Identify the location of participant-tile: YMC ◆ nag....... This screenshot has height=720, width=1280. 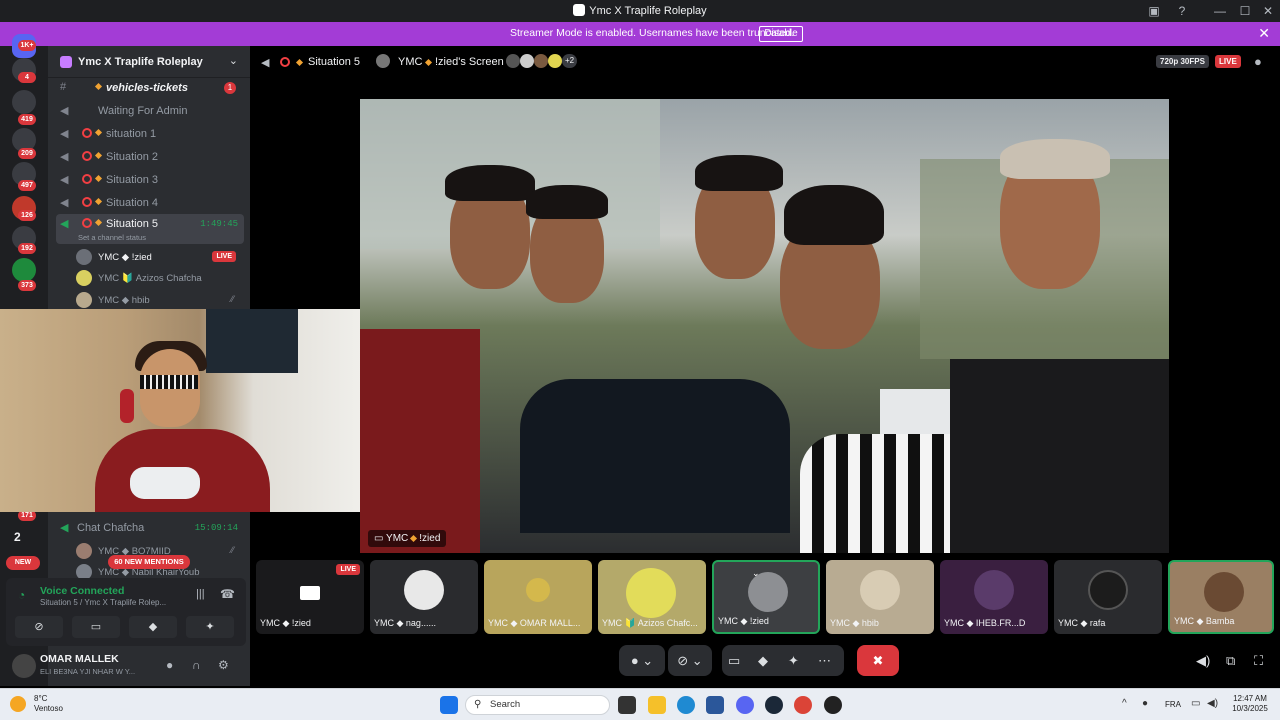
(424, 597).